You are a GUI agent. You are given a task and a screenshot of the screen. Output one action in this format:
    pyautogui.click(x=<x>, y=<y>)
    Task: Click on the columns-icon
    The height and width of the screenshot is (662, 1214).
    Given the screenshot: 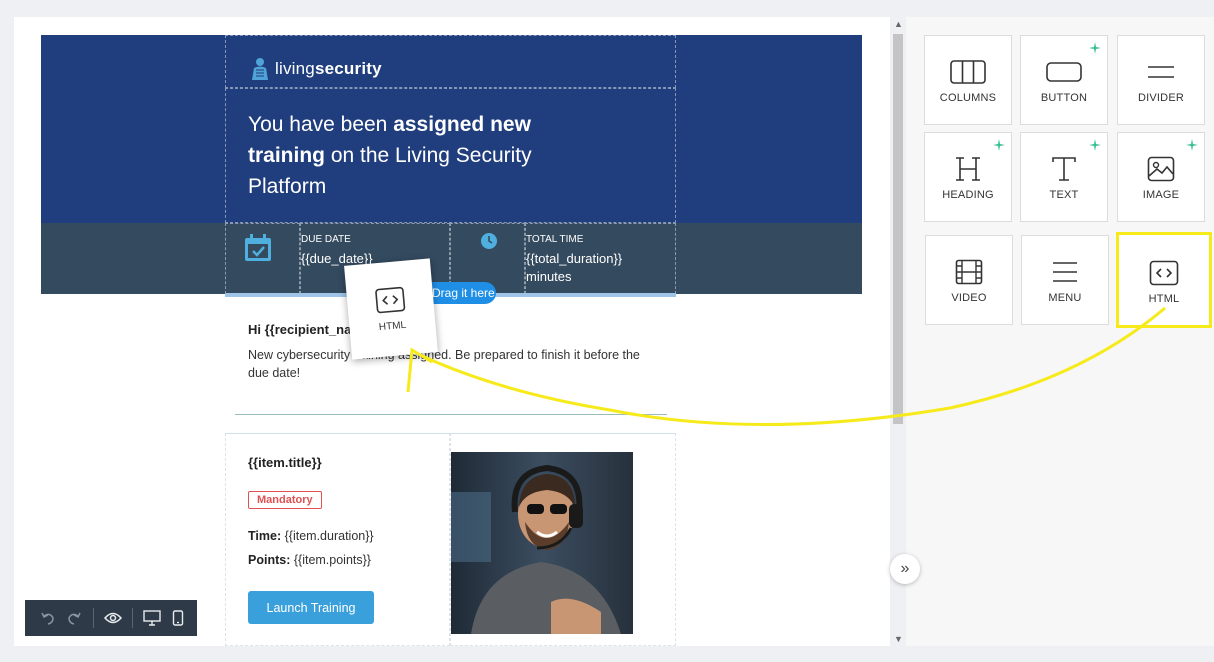 What is the action you would take?
    pyautogui.click(x=968, y=72)
    